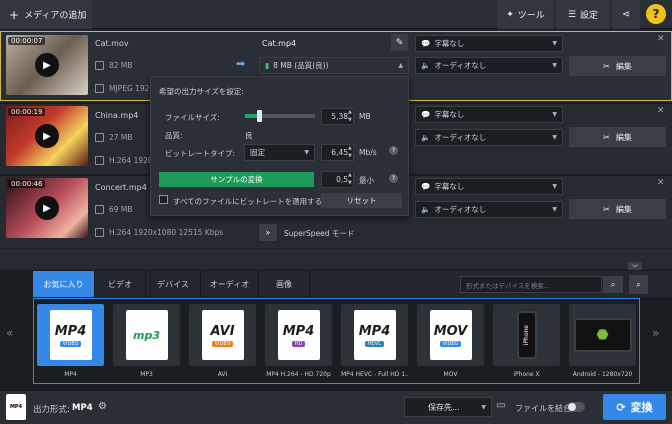 The height and width of the screenshot is (424, 672). I want to click on superspeed-icon: », so click(268, 232).